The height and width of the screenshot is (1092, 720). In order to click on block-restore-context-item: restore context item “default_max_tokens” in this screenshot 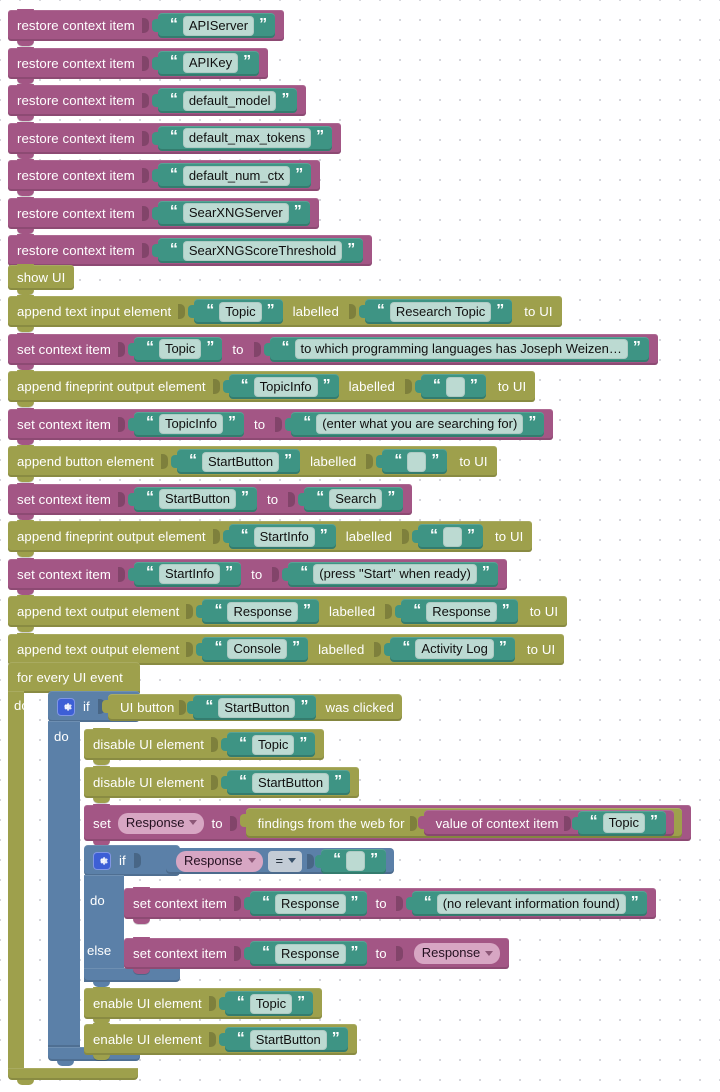, I will do `click(175, 140)`.